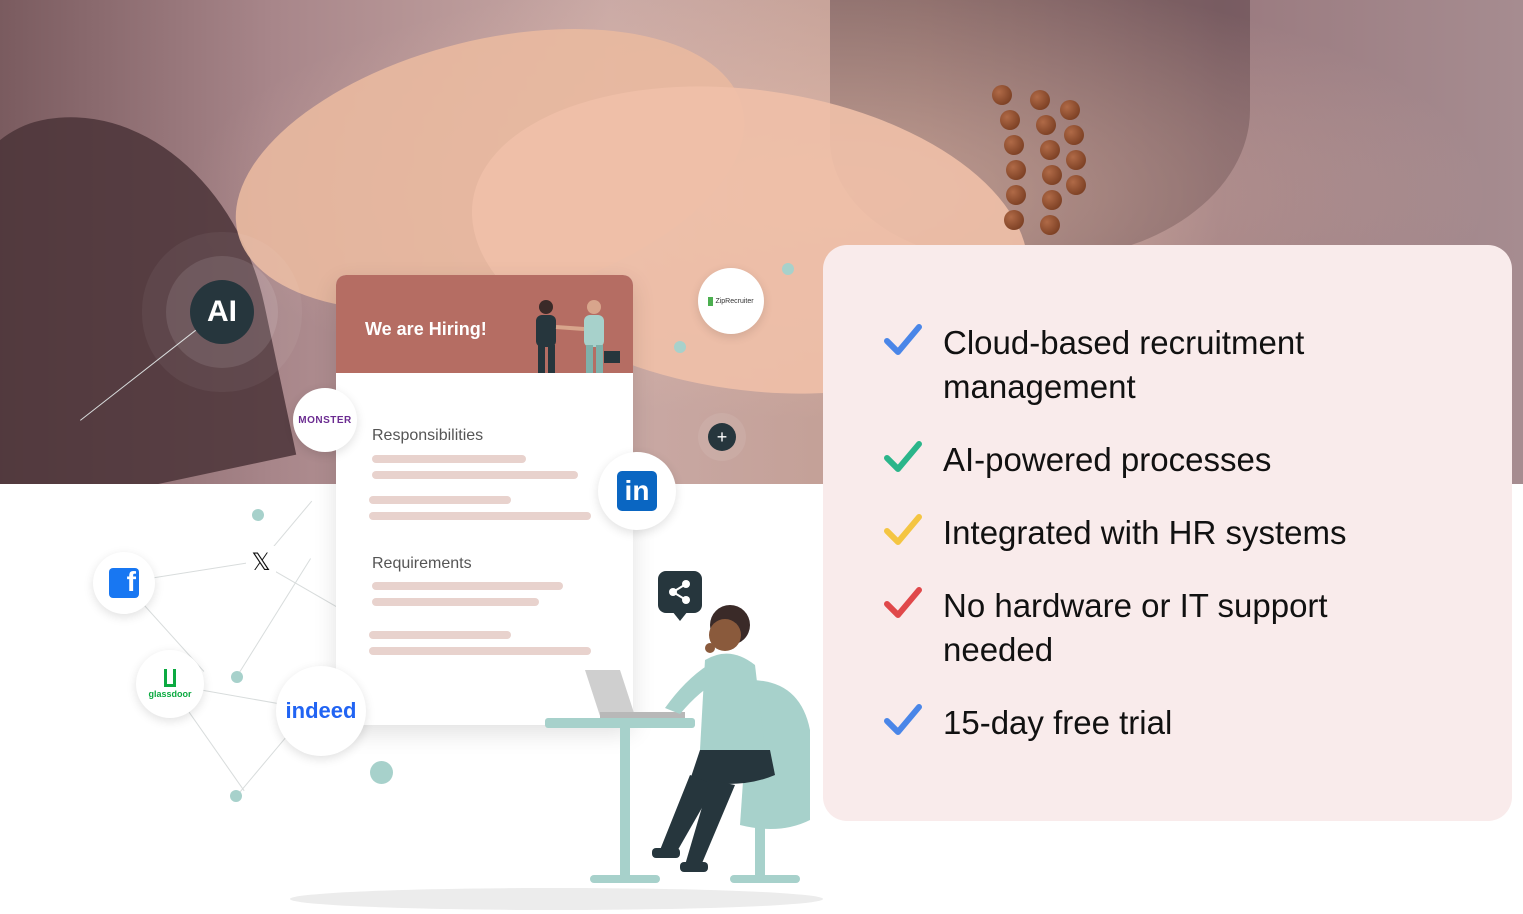 This screenshot has height=914, width=1523. I want to click on woman-at-laptop-illustration, so click(677, 744).